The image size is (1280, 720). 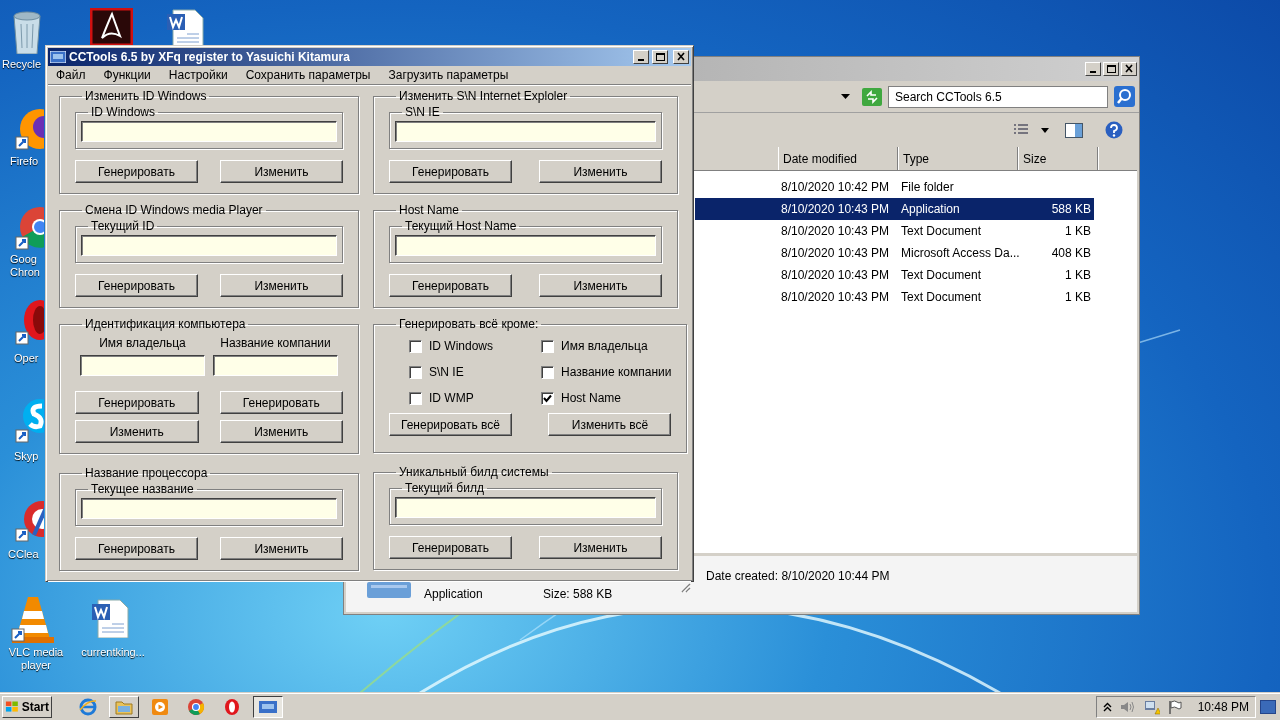 I want to click on chevron-up-icon, so click(x=1107, y=707).